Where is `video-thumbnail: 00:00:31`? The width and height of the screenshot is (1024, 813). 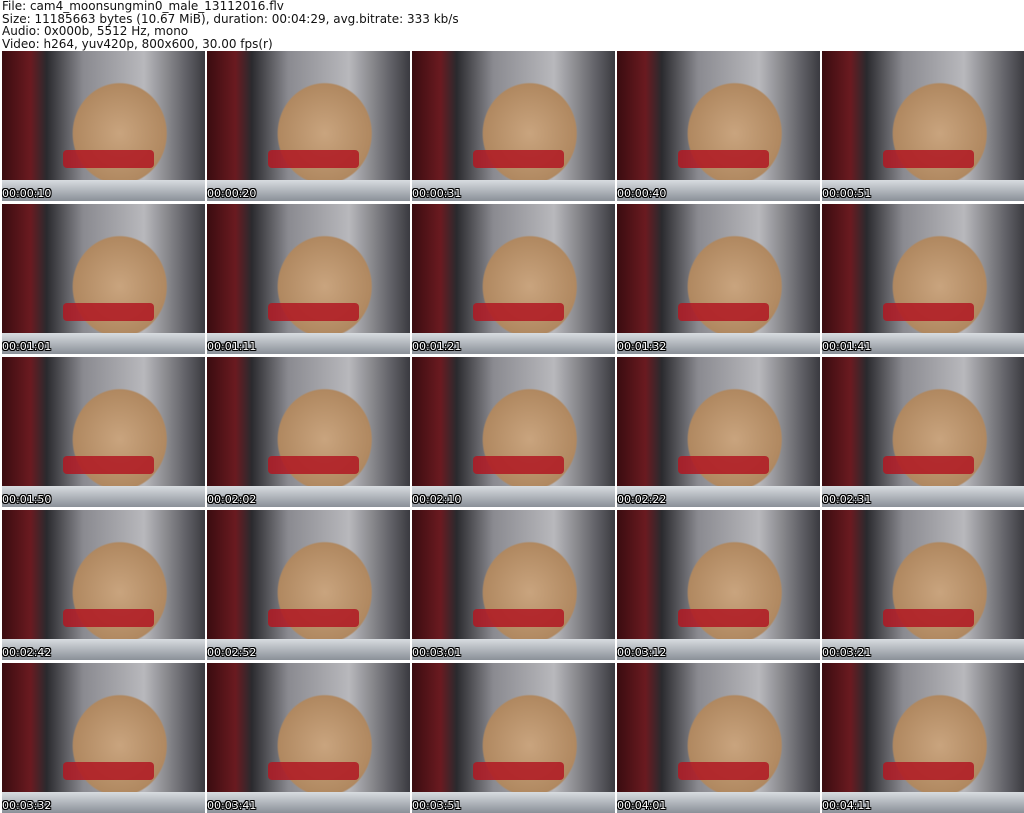
video-thumbnail: 00:00:31 is located at coordinates (513, 126).